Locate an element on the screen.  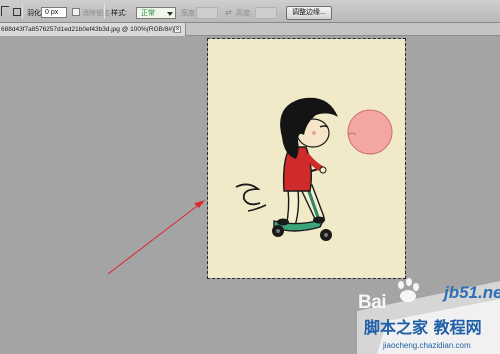
site-url-watermark: jiaocheng.chazidian.com is located at coordinates (427, 345).